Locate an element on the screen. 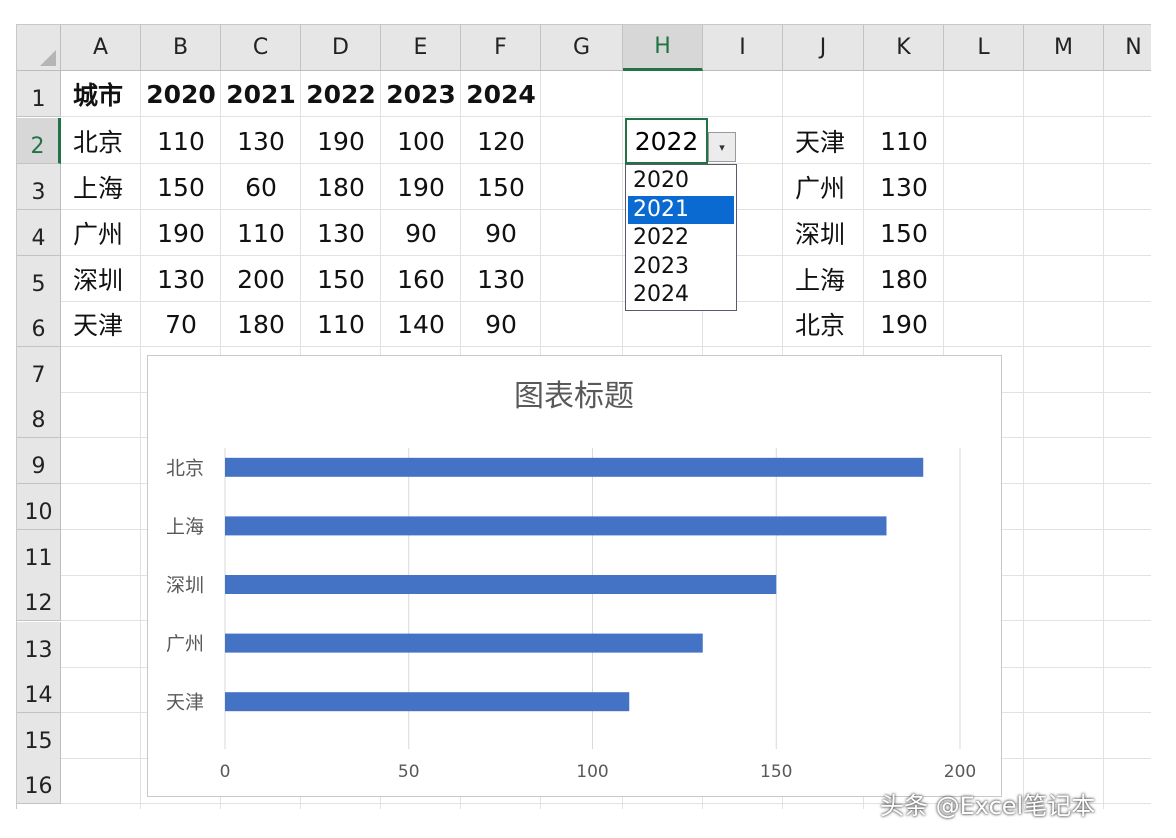 The image size is (1176, 838). column-header-g: G is located at coordinates (582, 48).